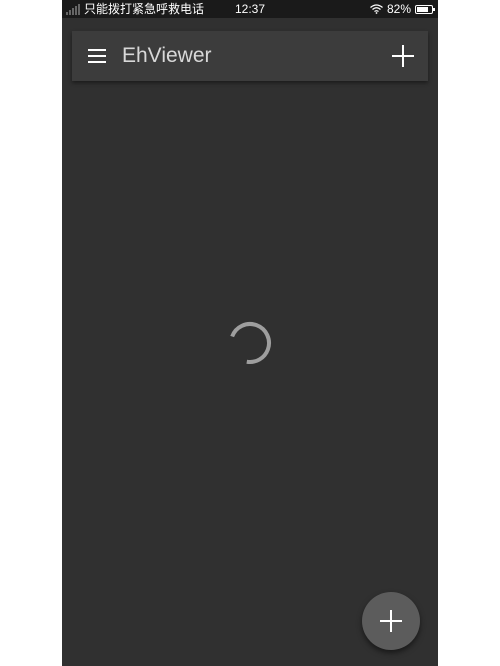  What do you see at coordinates (167, 55) in the screenshot?
I see `app-title: EhViewer` at bounding box center [167, 55].